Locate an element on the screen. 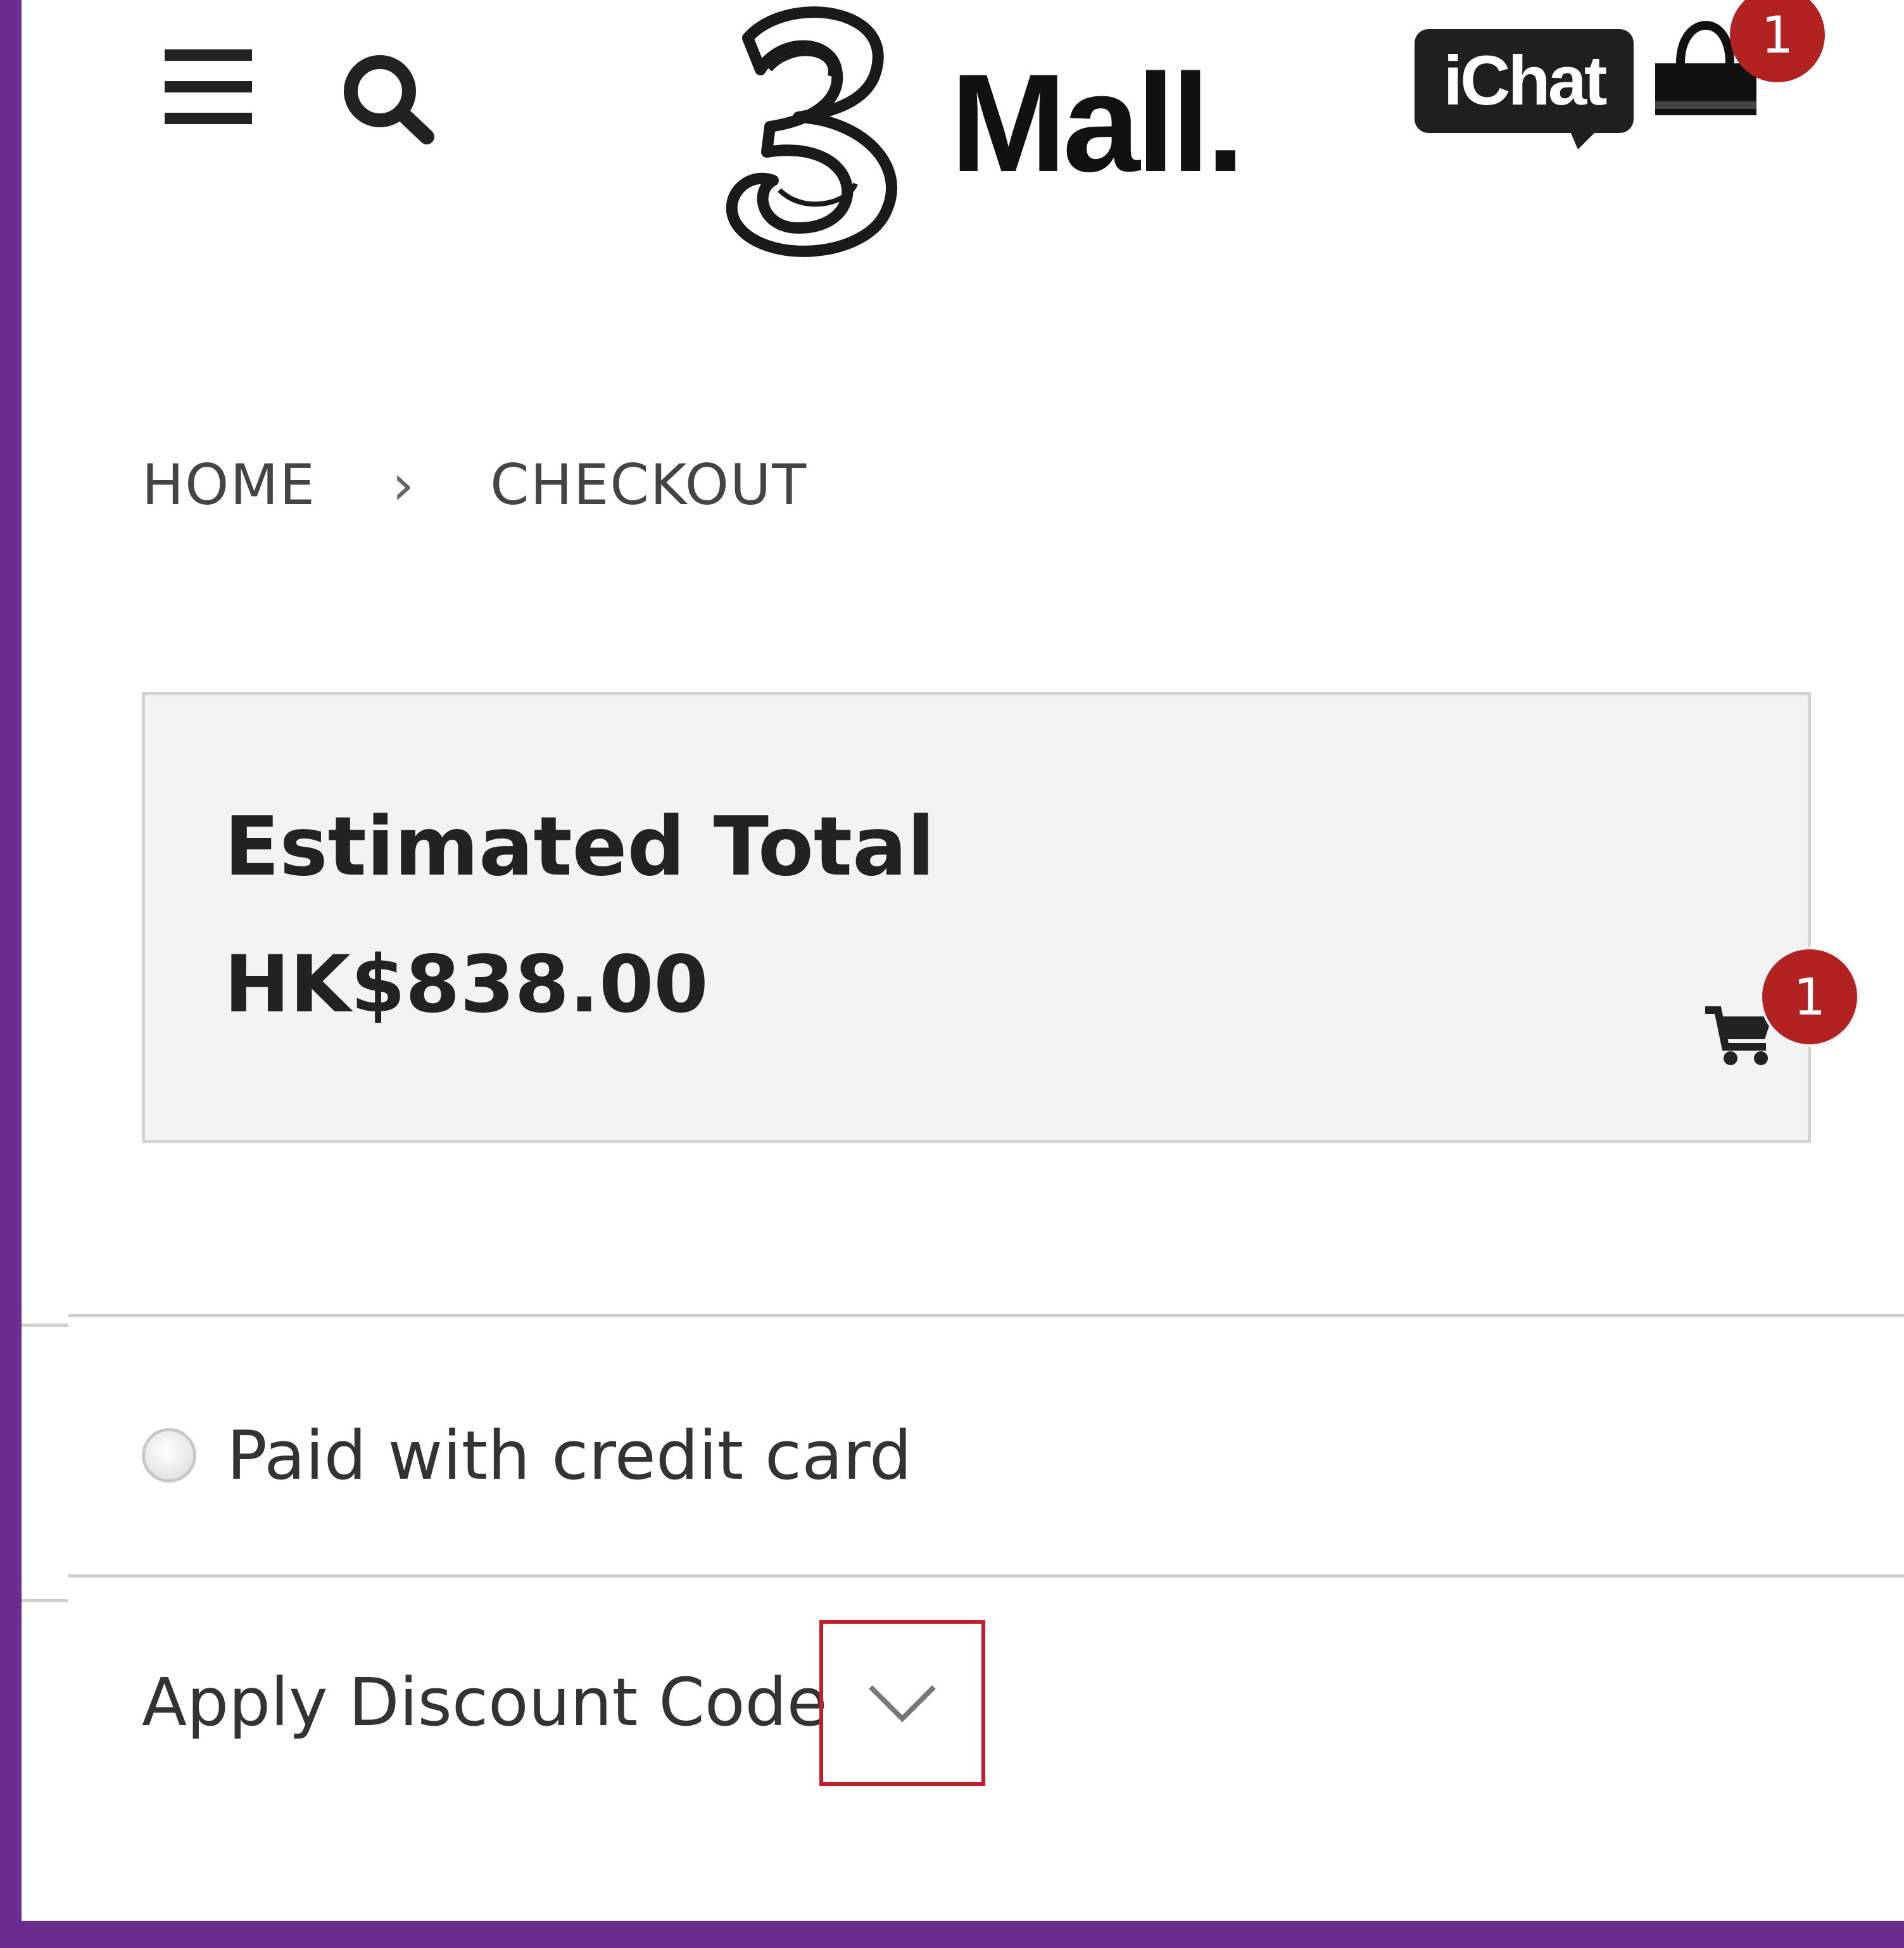 The width and height of the screenshot is (1904, 1948). discount-section: Apply Discount Code is located at coordinates (485, 1702).